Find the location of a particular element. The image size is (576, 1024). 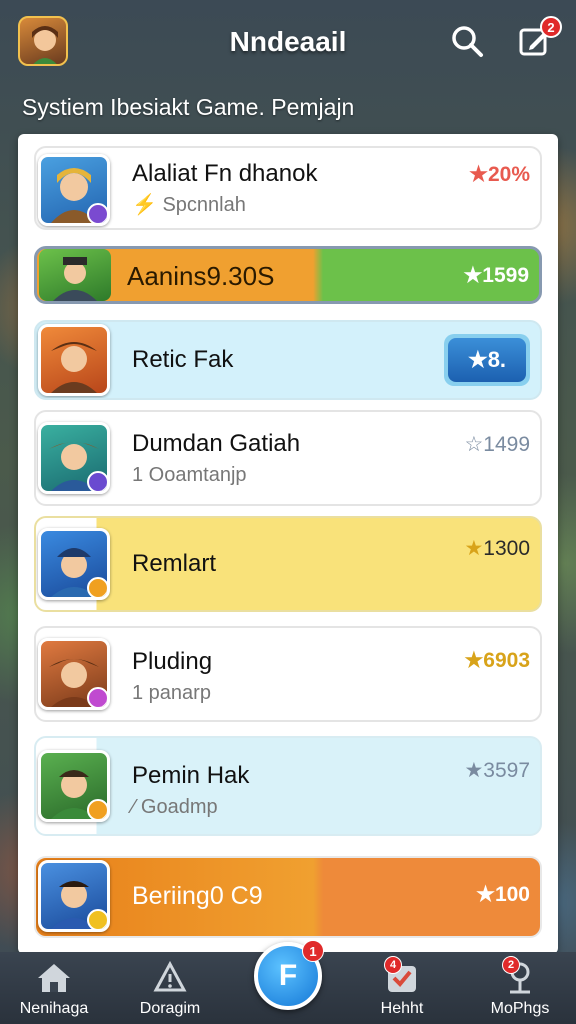

player-subtitle-text: Goadmp is located at coordinates (179, 807).